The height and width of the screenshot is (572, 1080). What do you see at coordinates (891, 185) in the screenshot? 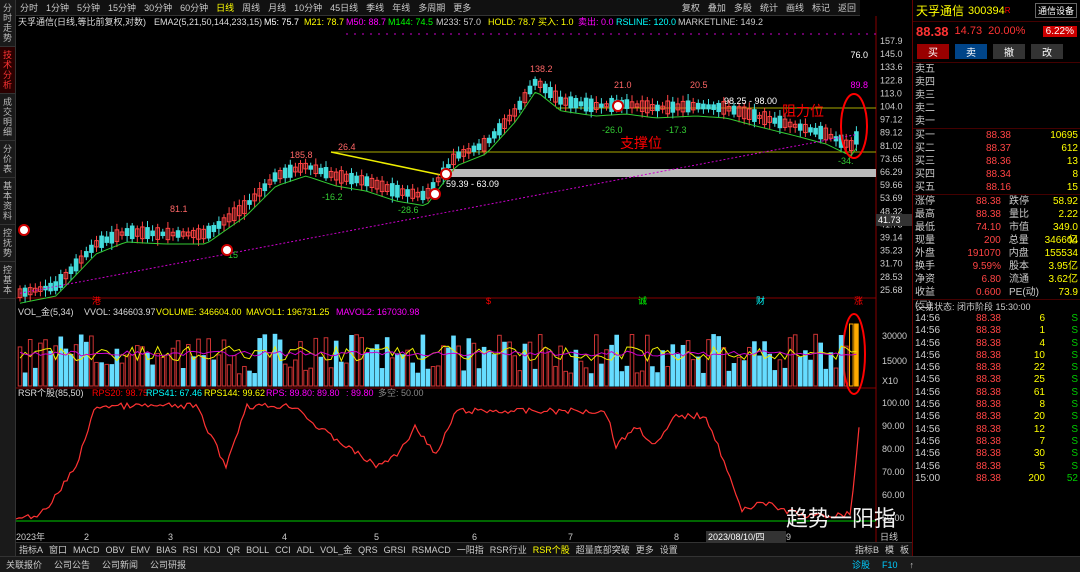
I see `price-axis-tick: 59.66` at bounding box center [891, 185].